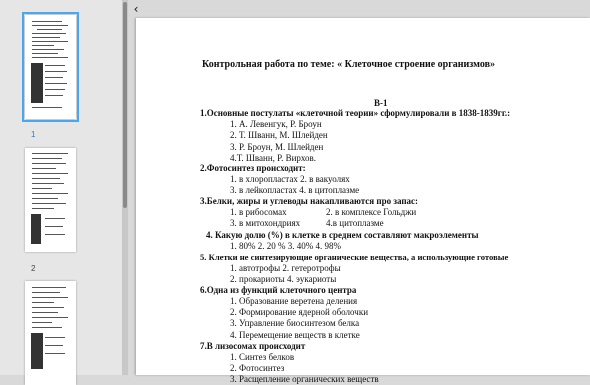 This screenshot has height=385, width=590. Describe the element at coordinates (33, 268) in the screenshot. I see `thumbnail-number-2: 2` at that location.